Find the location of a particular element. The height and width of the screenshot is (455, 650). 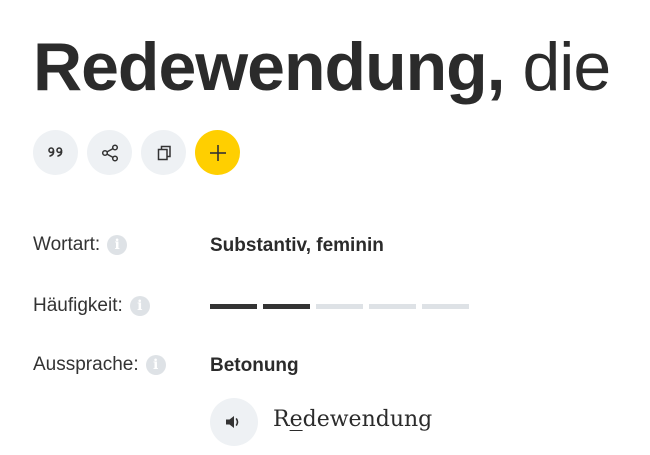

share-icon is located at coordinates (109, 152).